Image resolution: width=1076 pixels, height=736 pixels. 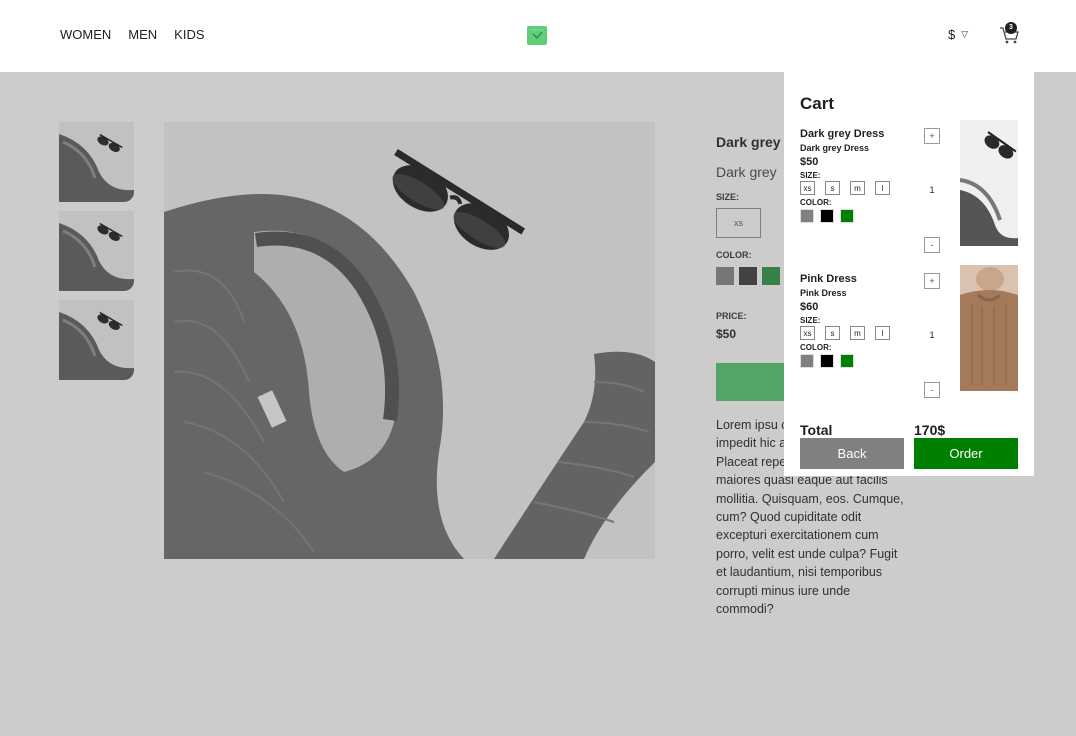 What do you see at coordinates (852, 453) in the screenshot?
I see `back-button: Back` at bounding box center [852, 453].